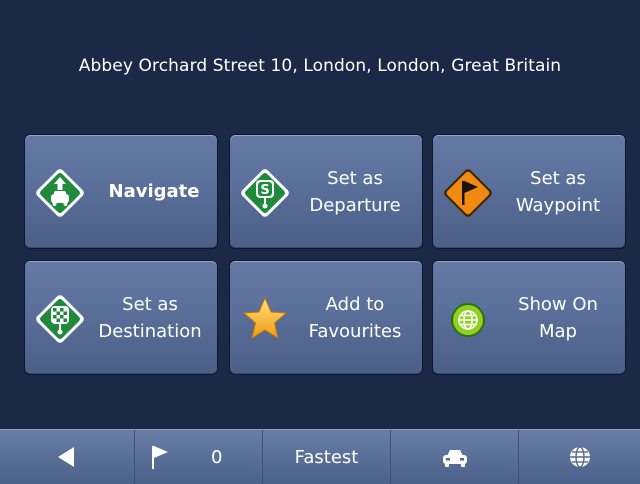  Describe the element at coordinates (60, 319) in the screenshot. I see `destination-checkered-icon` at that location.